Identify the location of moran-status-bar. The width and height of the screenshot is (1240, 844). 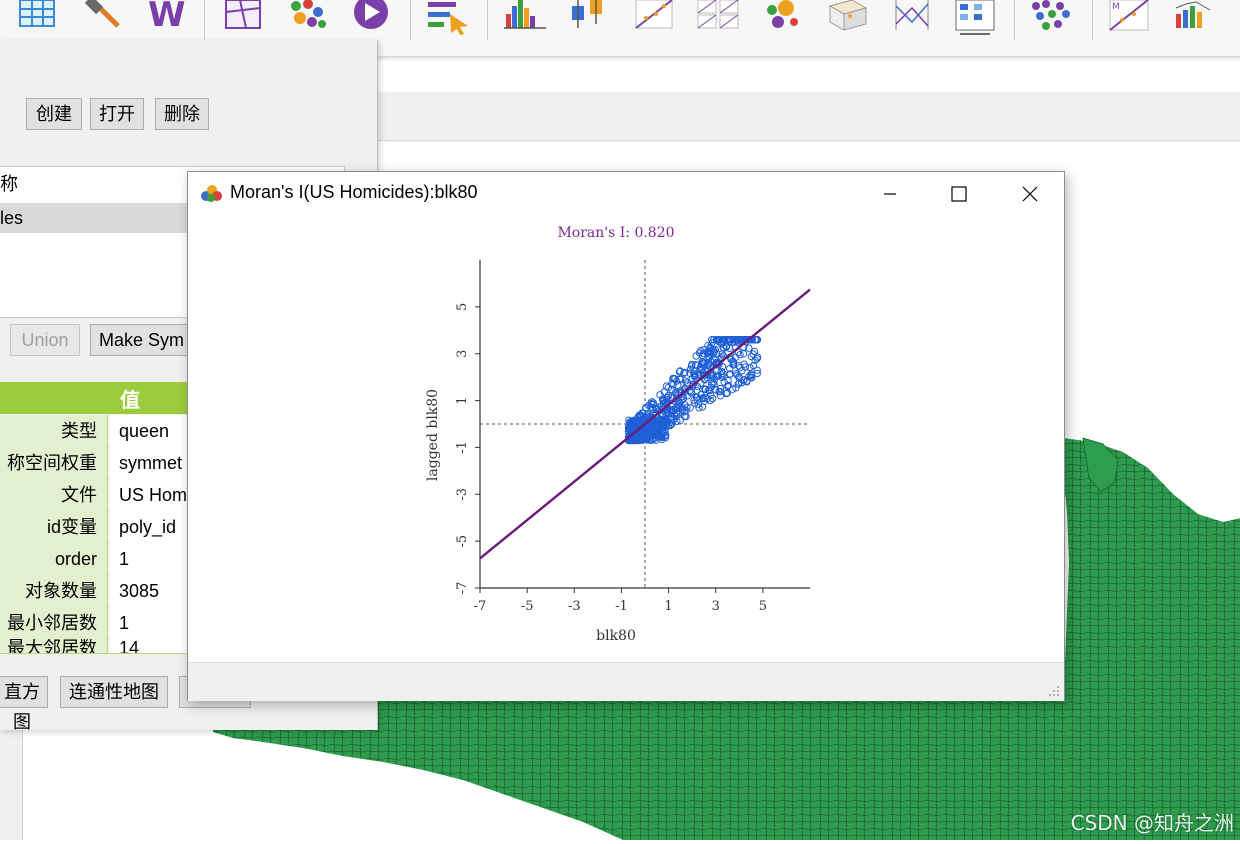
(626, 681).